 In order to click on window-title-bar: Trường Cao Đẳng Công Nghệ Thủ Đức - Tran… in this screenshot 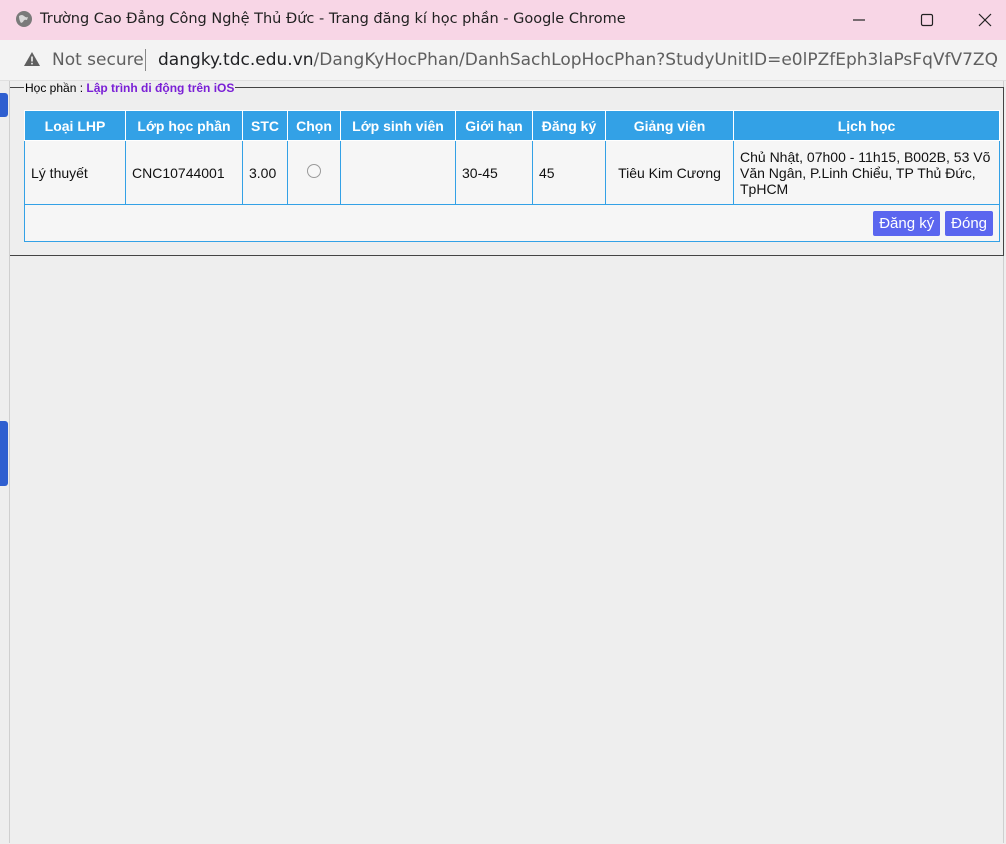, I will do `click(503, 20)`.